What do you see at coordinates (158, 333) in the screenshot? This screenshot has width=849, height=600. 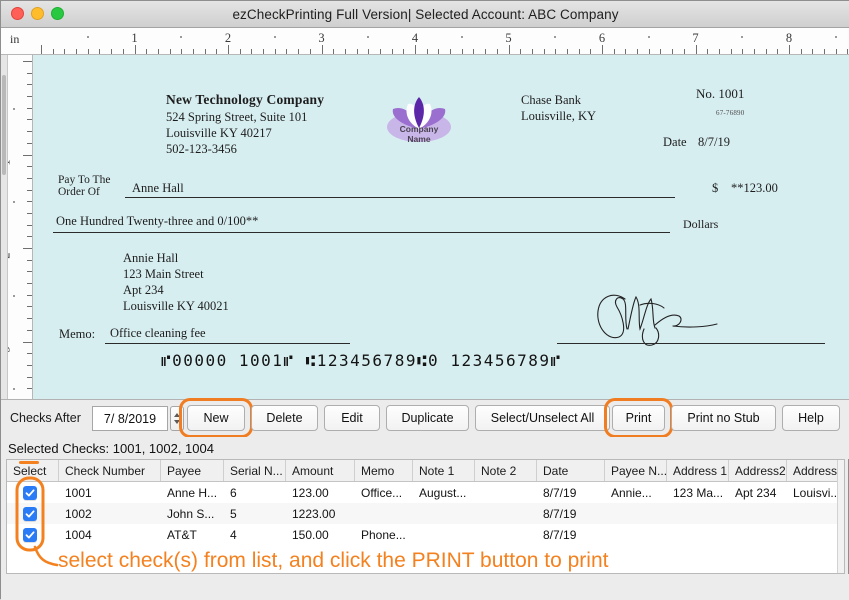 I see `memo-value: Office cleaning fee` at bounding box center [158, 333].